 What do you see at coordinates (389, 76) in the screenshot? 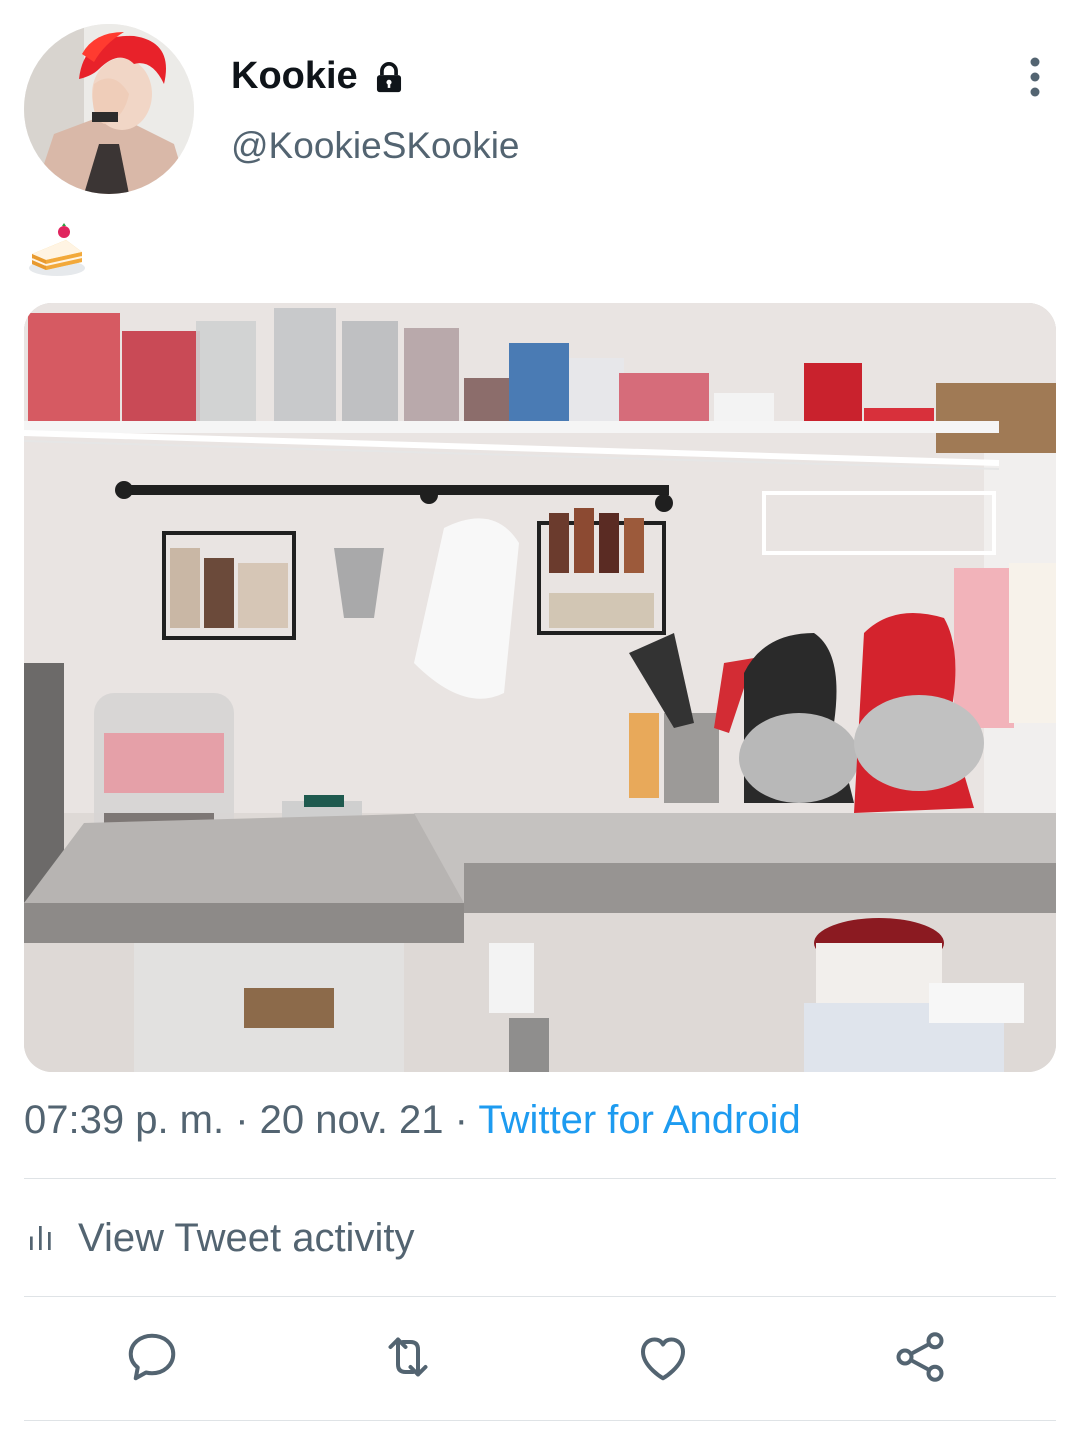
I see `lock-icon` at bounding box center [389, 76].